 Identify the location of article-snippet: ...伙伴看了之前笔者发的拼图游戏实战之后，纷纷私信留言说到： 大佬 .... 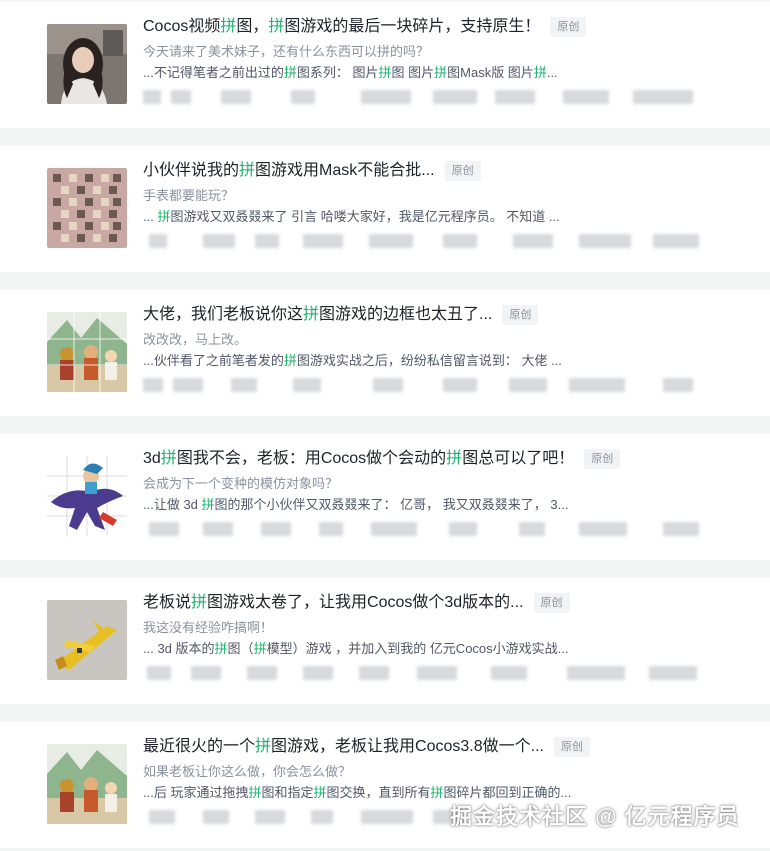
(352, 360).